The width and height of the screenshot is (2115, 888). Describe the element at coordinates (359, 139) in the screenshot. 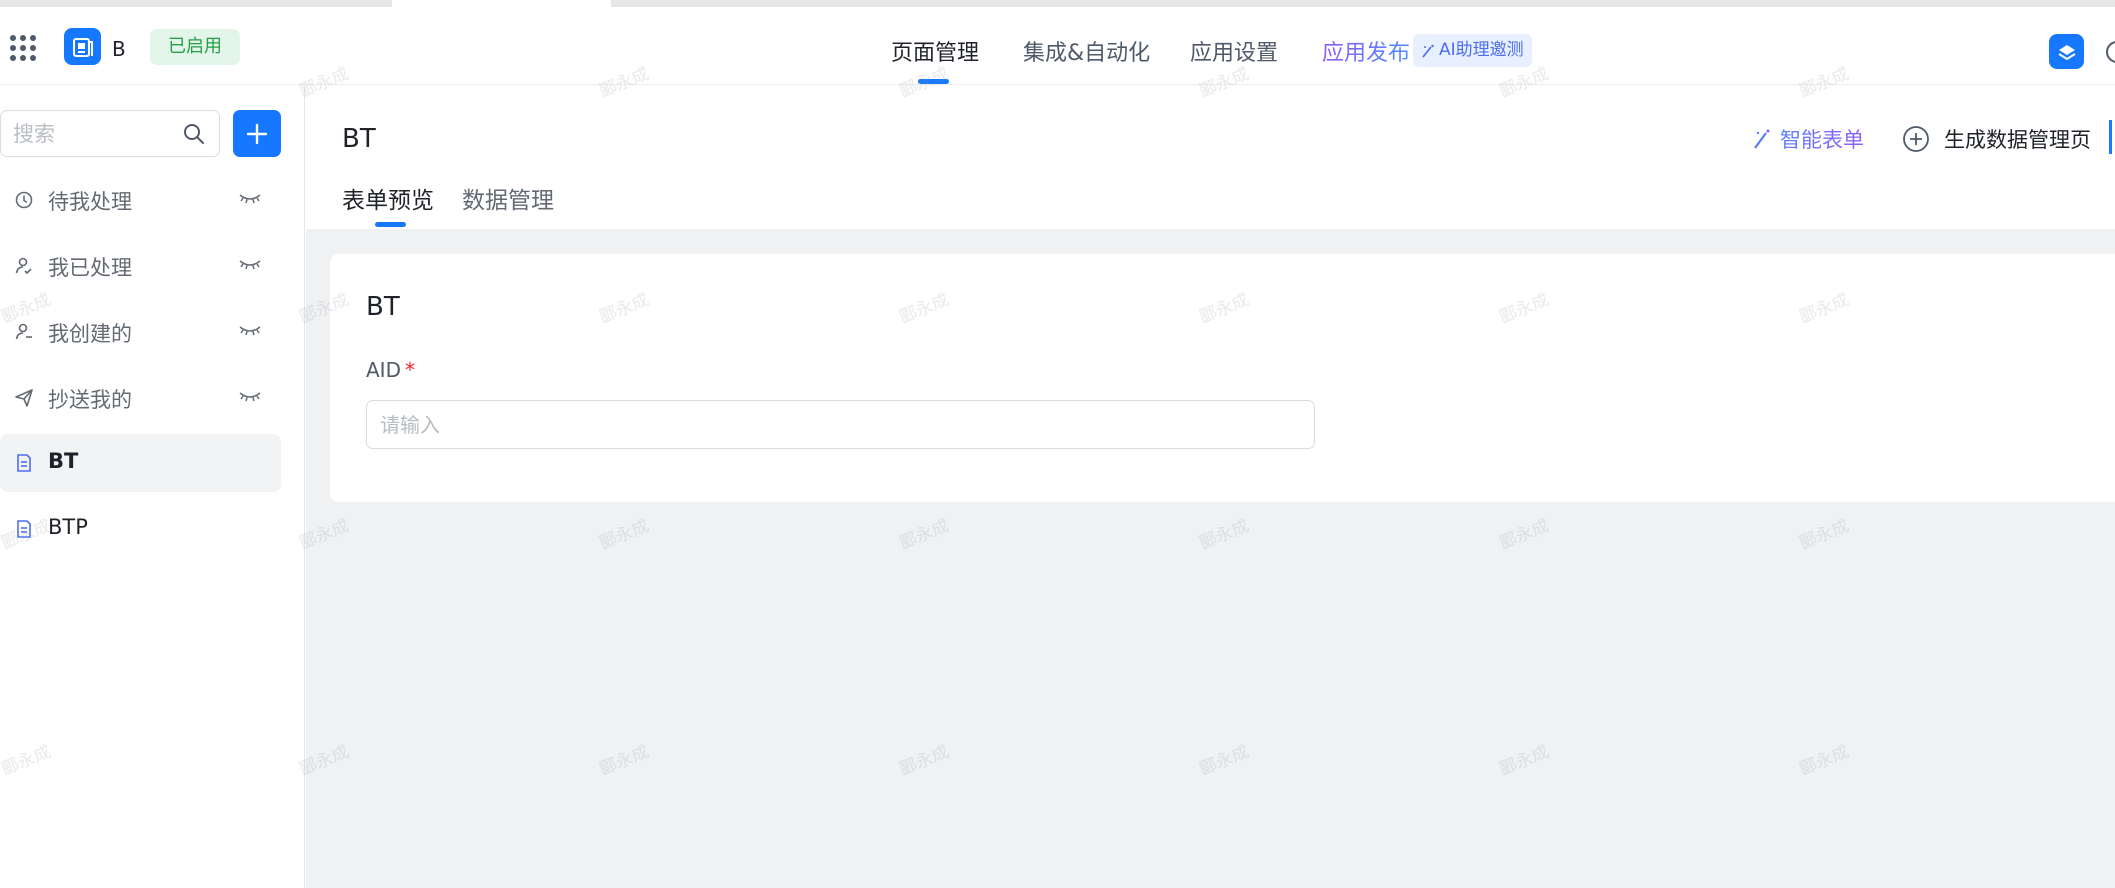

I see `page-title: BT` at that location.